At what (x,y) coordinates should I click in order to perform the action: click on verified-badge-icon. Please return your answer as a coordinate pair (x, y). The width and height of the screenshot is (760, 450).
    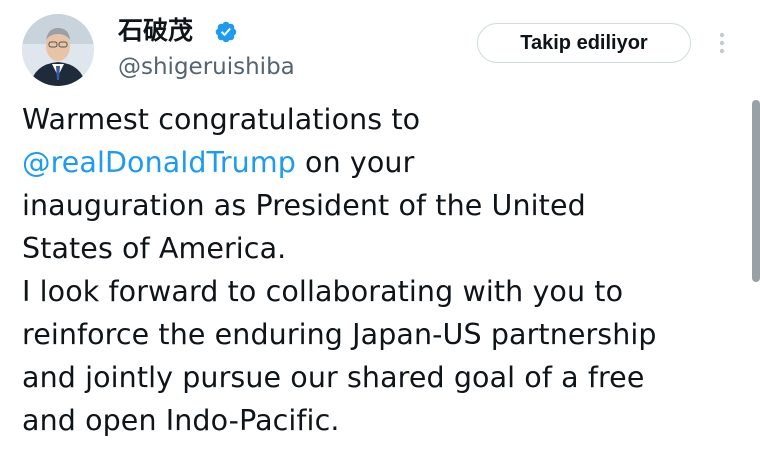
    Looking at the image, I should click on (226, 32).